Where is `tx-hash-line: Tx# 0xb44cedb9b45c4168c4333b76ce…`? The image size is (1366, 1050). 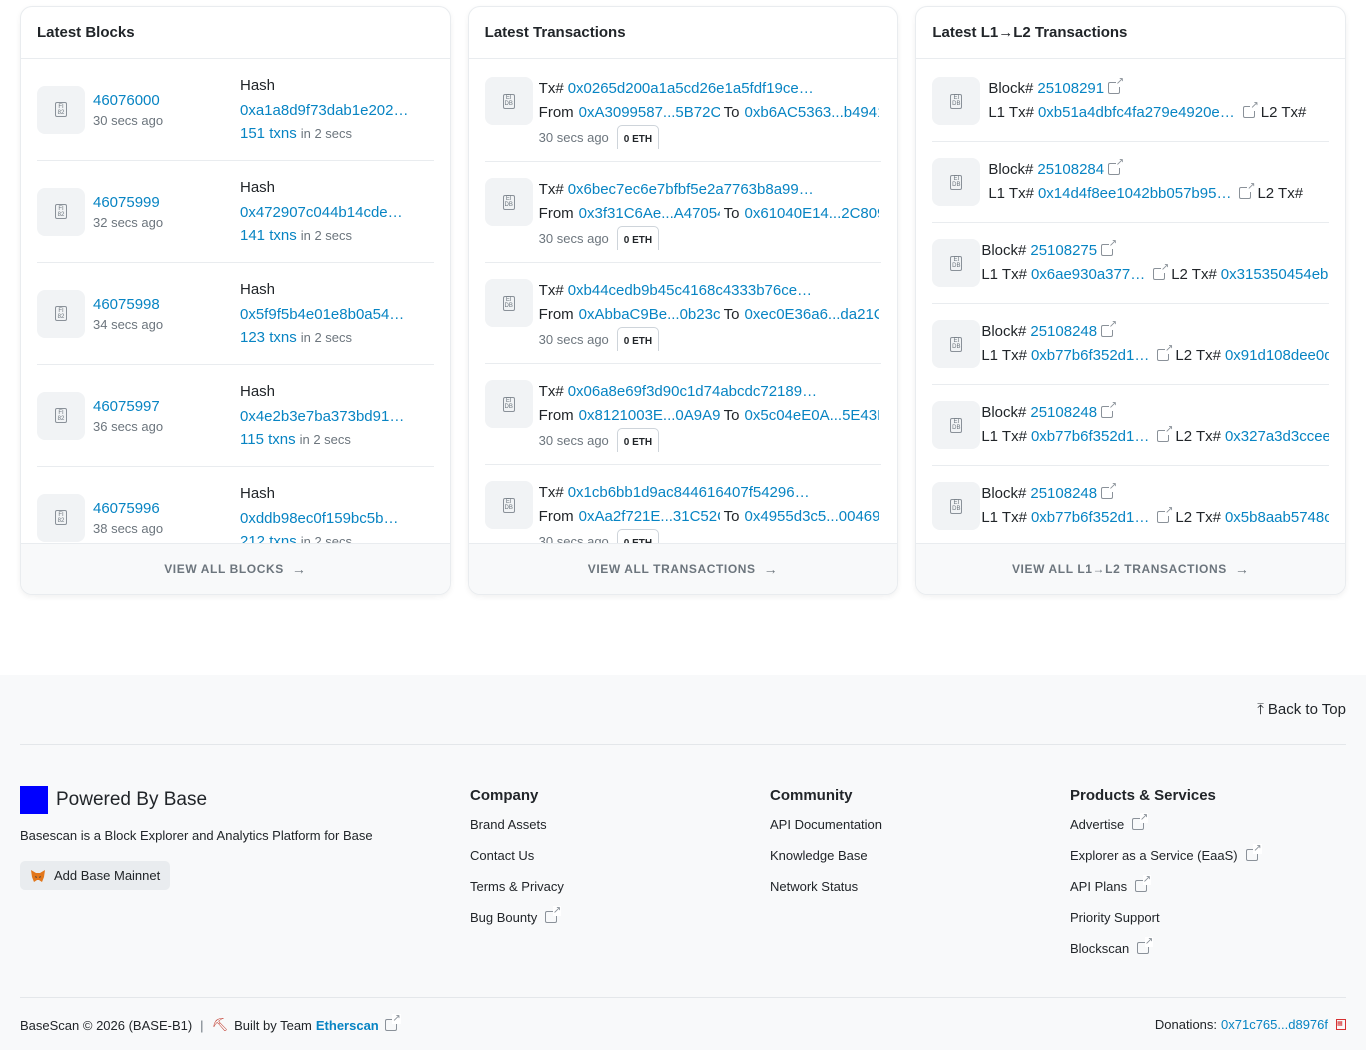
tx-hash-line: Tx# 0xb44cedb9b45c4168c4333b76ce… is located at coordinates (709, 291).